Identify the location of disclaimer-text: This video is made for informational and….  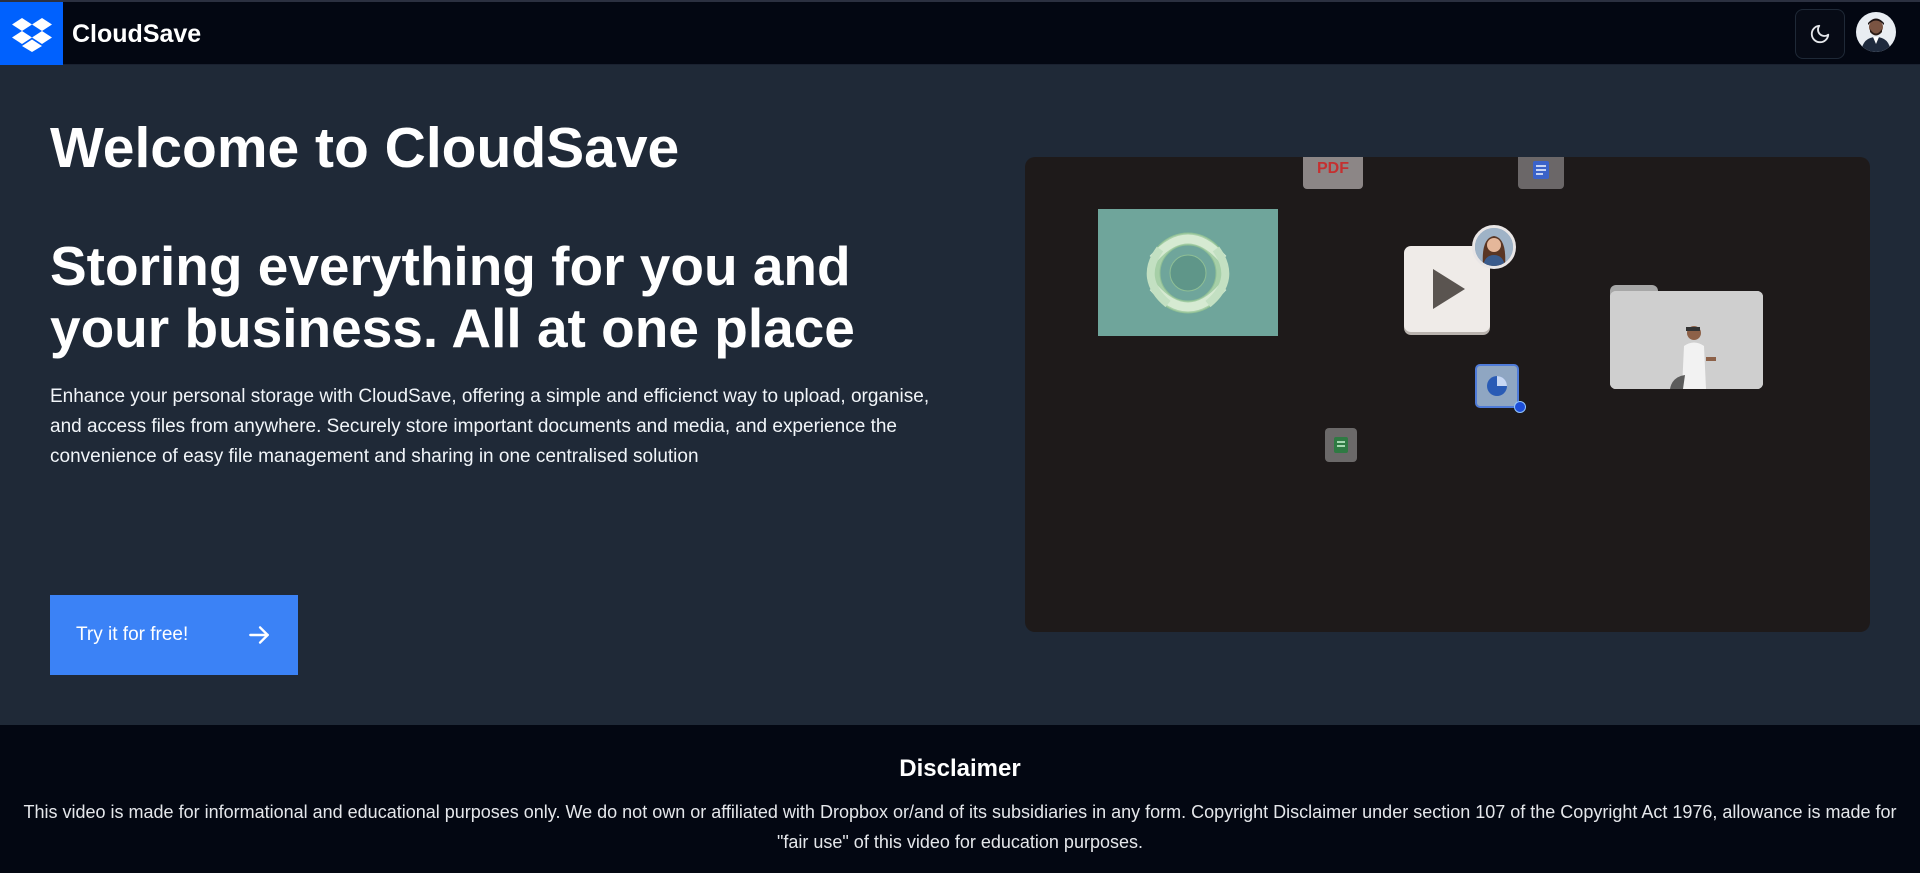
(960, 827).